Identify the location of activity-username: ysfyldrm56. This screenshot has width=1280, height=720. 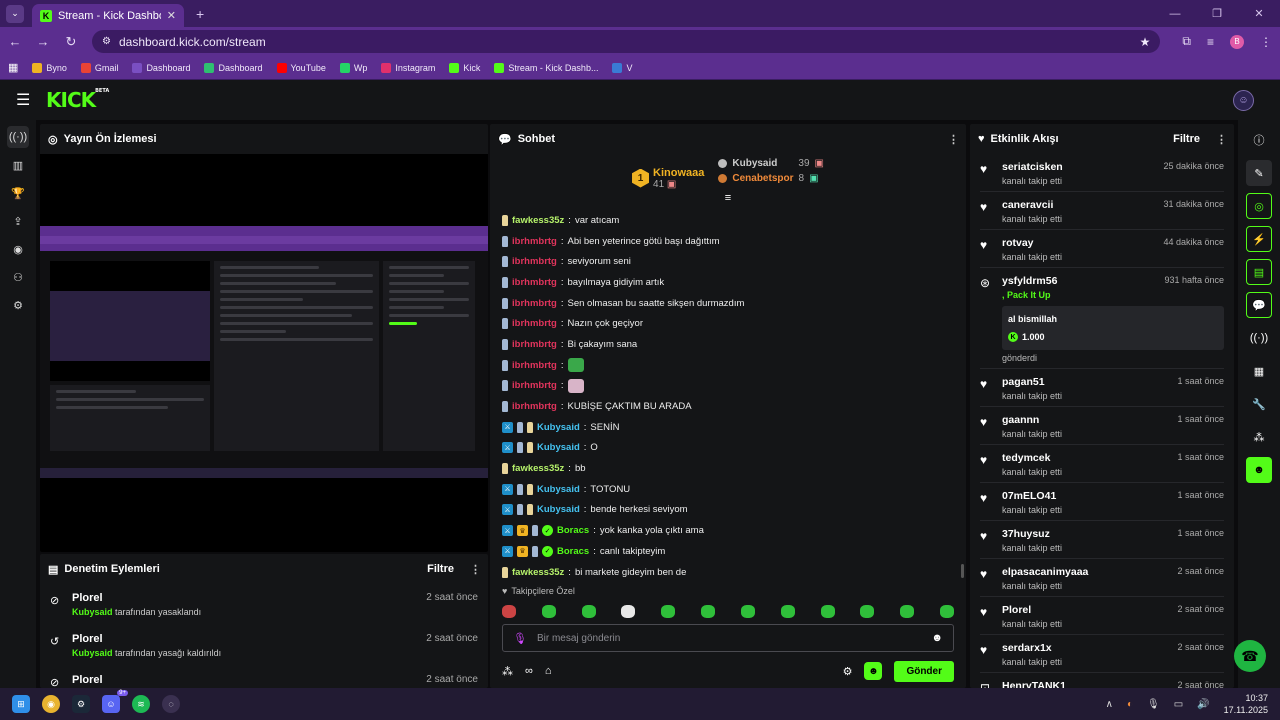
(1029, 281).